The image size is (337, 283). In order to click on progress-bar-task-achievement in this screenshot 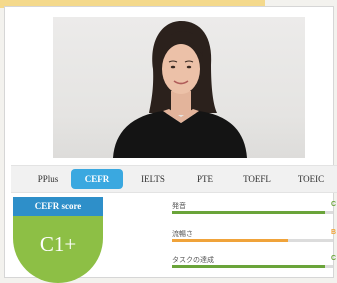, I will do `click(252, 266)`.